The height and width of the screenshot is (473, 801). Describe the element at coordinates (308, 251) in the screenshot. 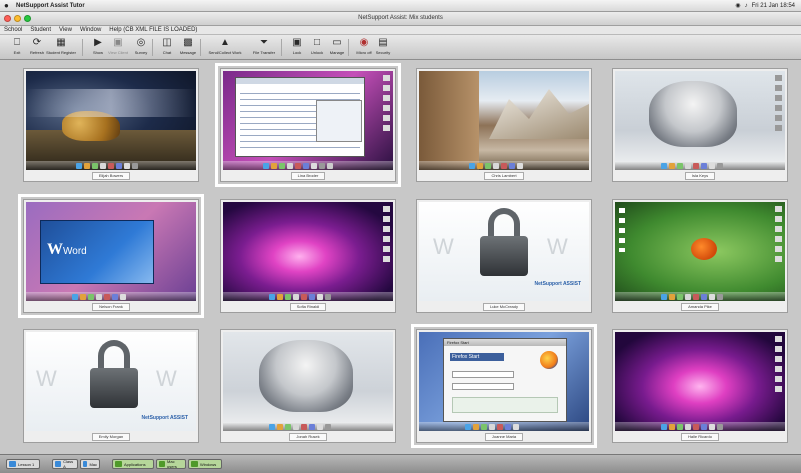

I see `student-screen-aurora` at that location.